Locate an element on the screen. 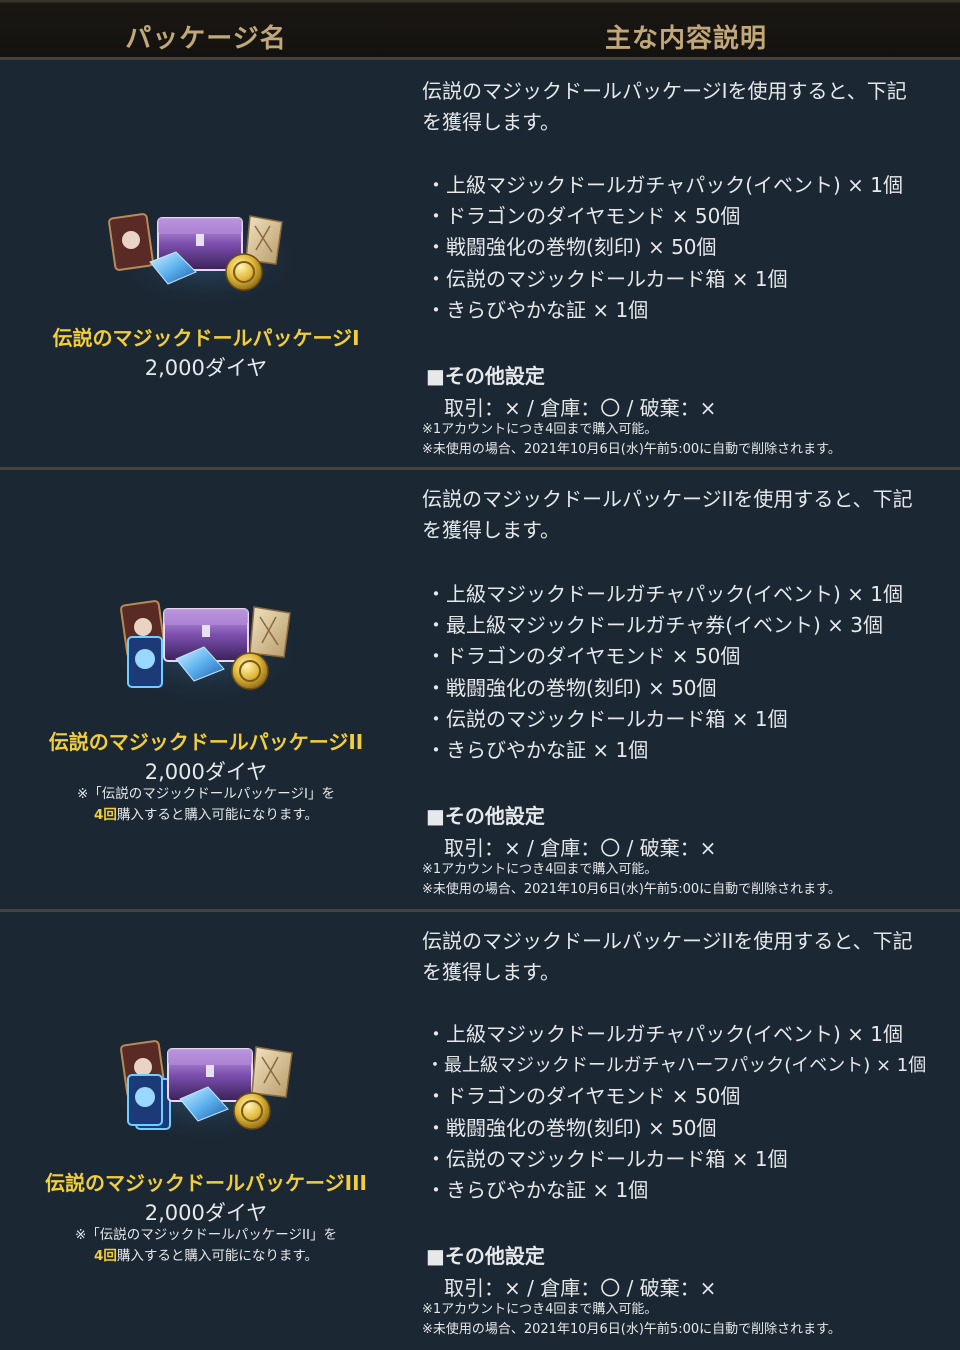 The image size is (960, 1350). header-package-name: パッケージ名 is located at coordinates (206, 39).